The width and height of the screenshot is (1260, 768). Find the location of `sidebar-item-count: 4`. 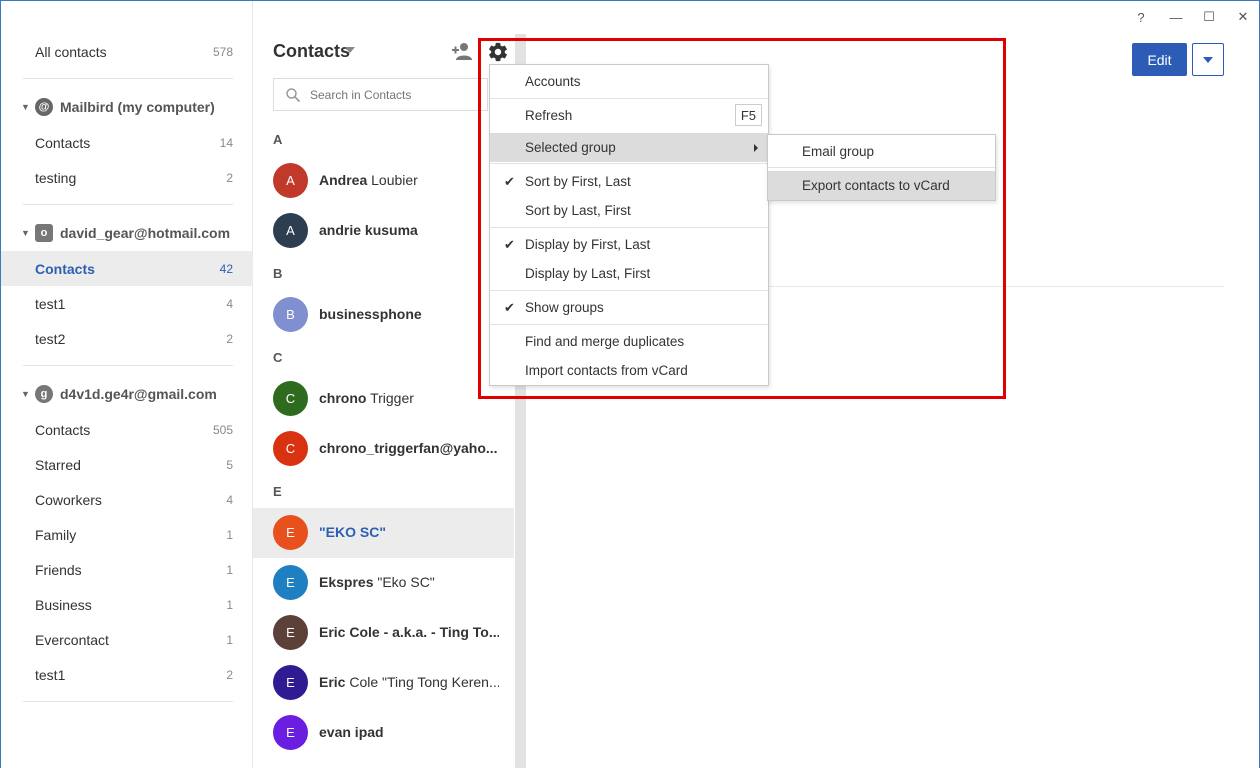

sidebar-item-count: 4 is located at coordinates (229, 303).